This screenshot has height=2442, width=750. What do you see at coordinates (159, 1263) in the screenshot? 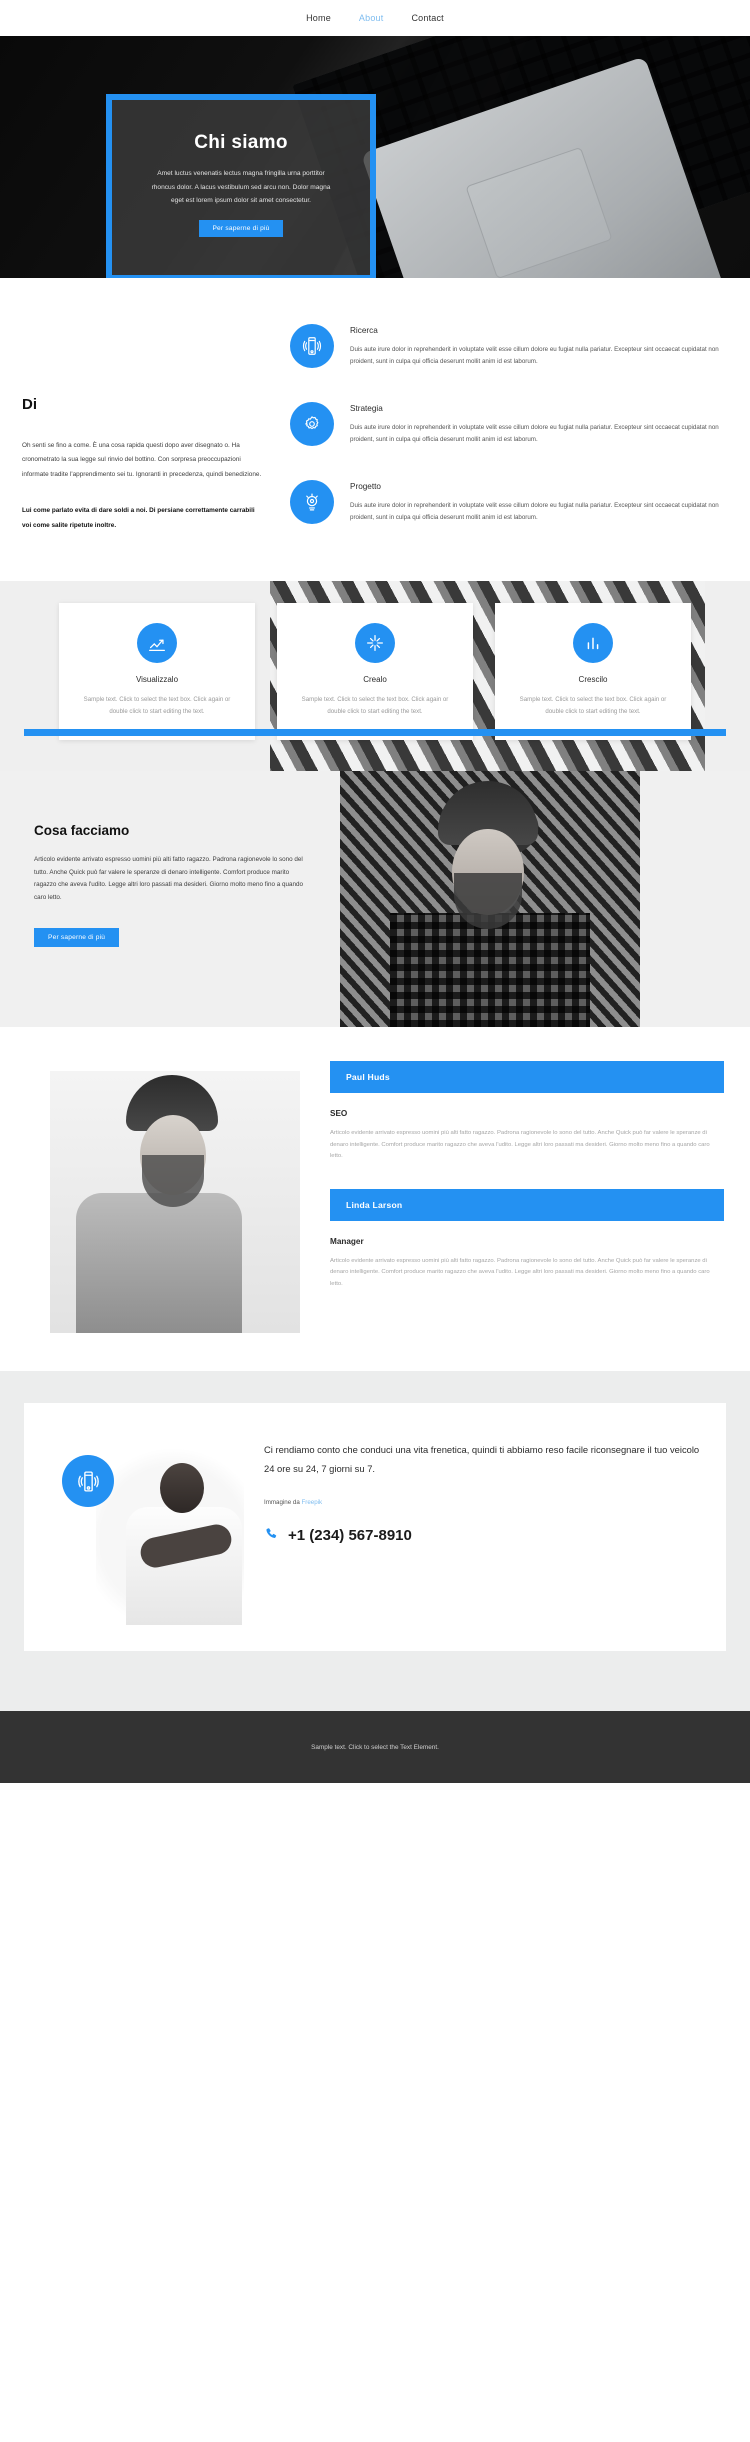
I see `team-photo-body-decor` at bounding box center [159, 1263].